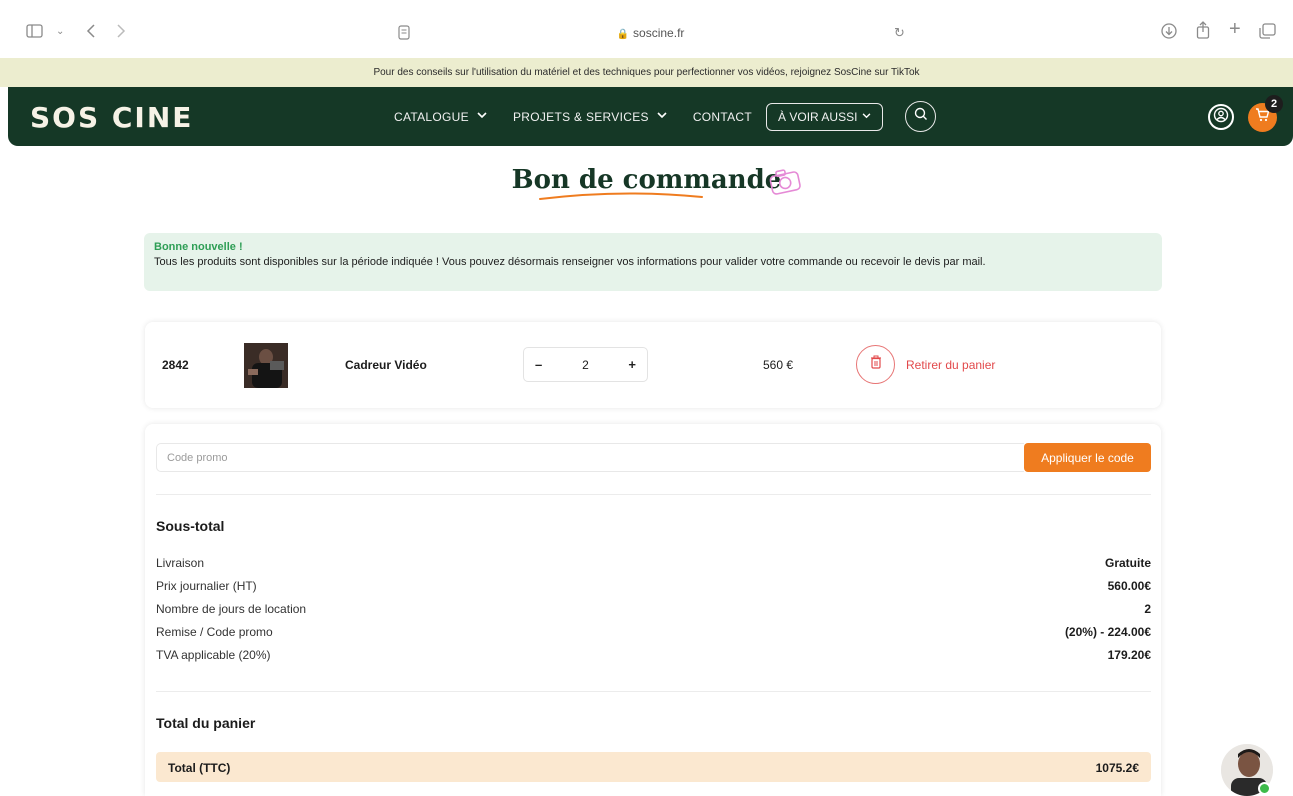 Image resolution: width=1293 pixels, height=796 pixels. I want to click on forward-arrow-icon, so click(121, 33).